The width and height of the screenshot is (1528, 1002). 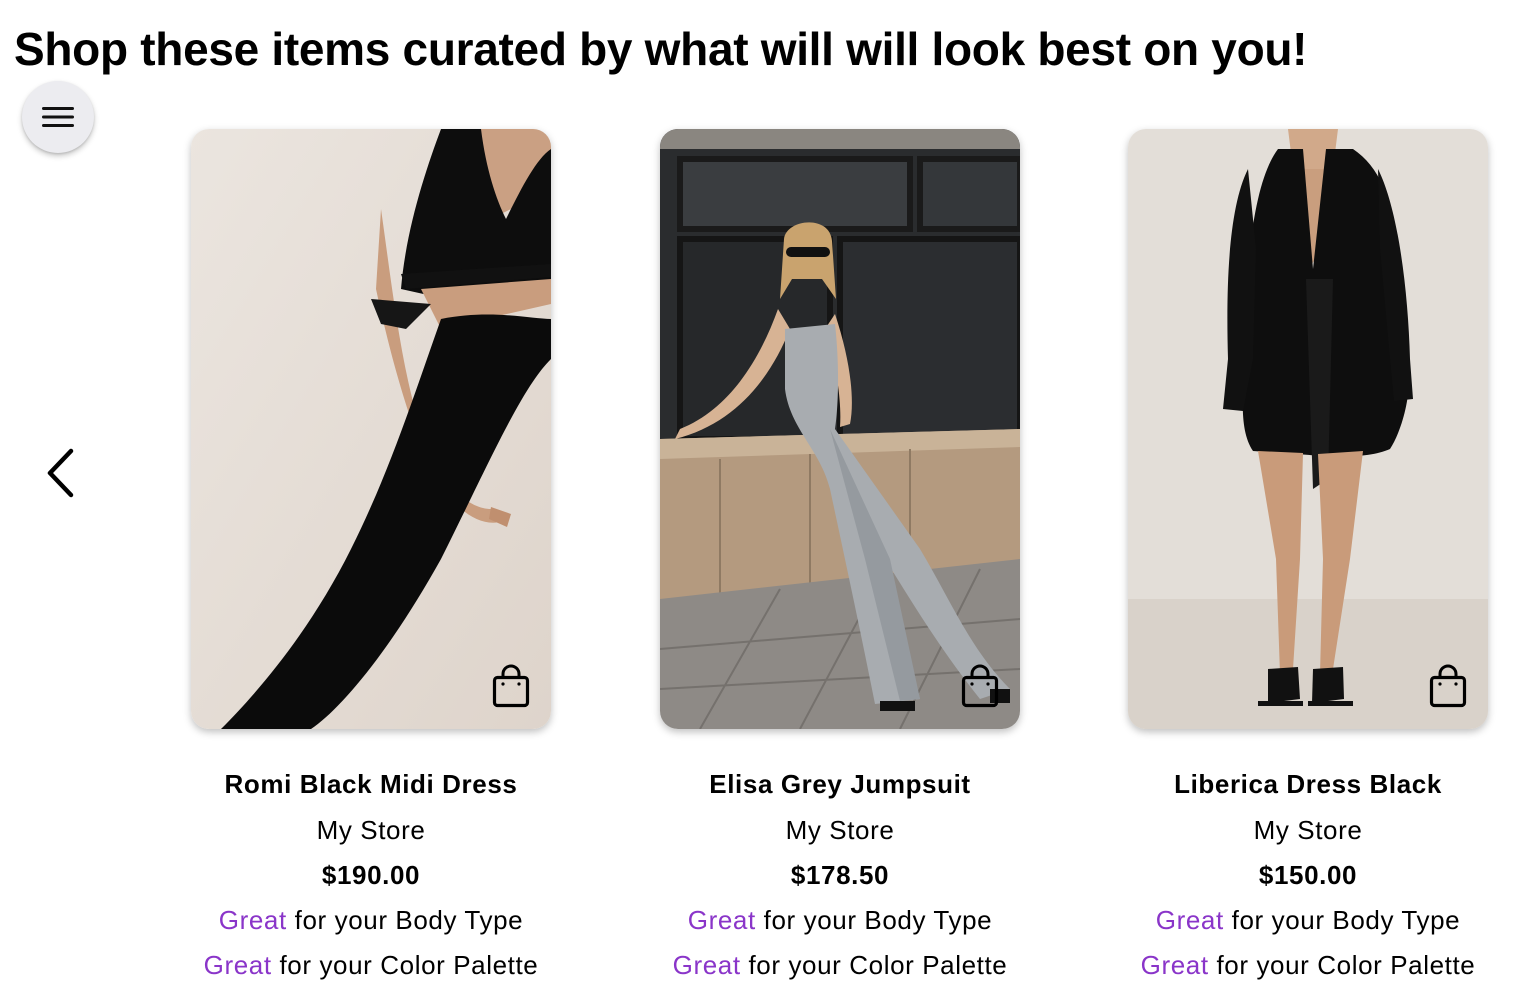 I want to click on carousel-prev-button, so click(x=60, y=473).